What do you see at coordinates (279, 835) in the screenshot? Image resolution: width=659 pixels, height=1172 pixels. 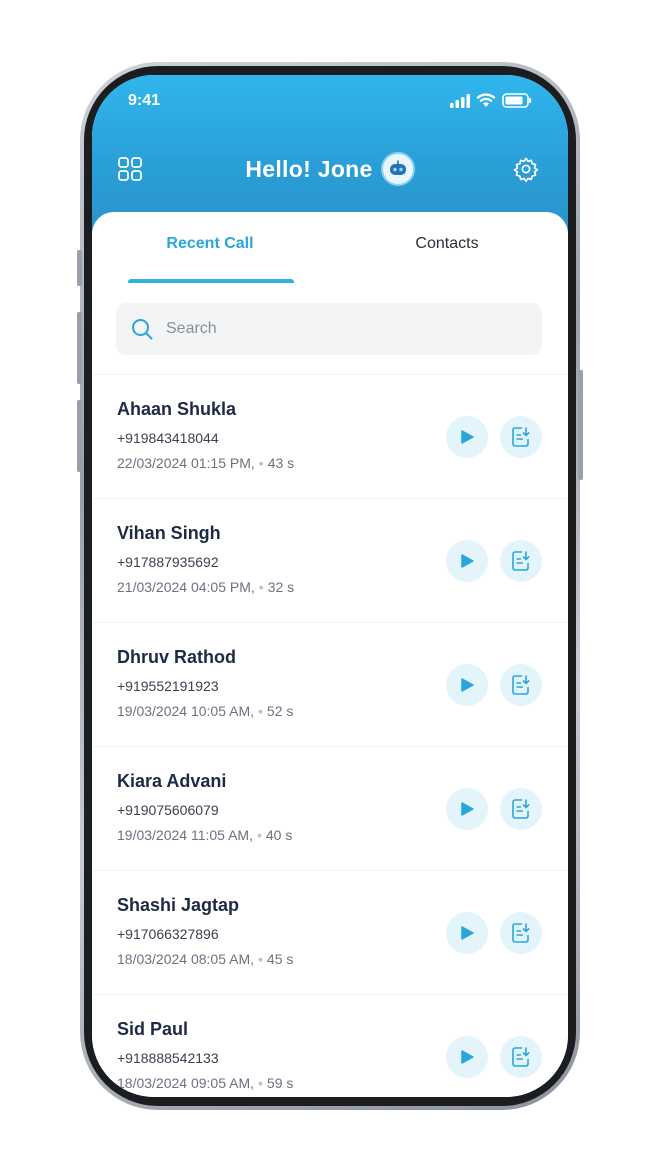 I see `call-duration: 40 s` at bounding box center [279, 835].